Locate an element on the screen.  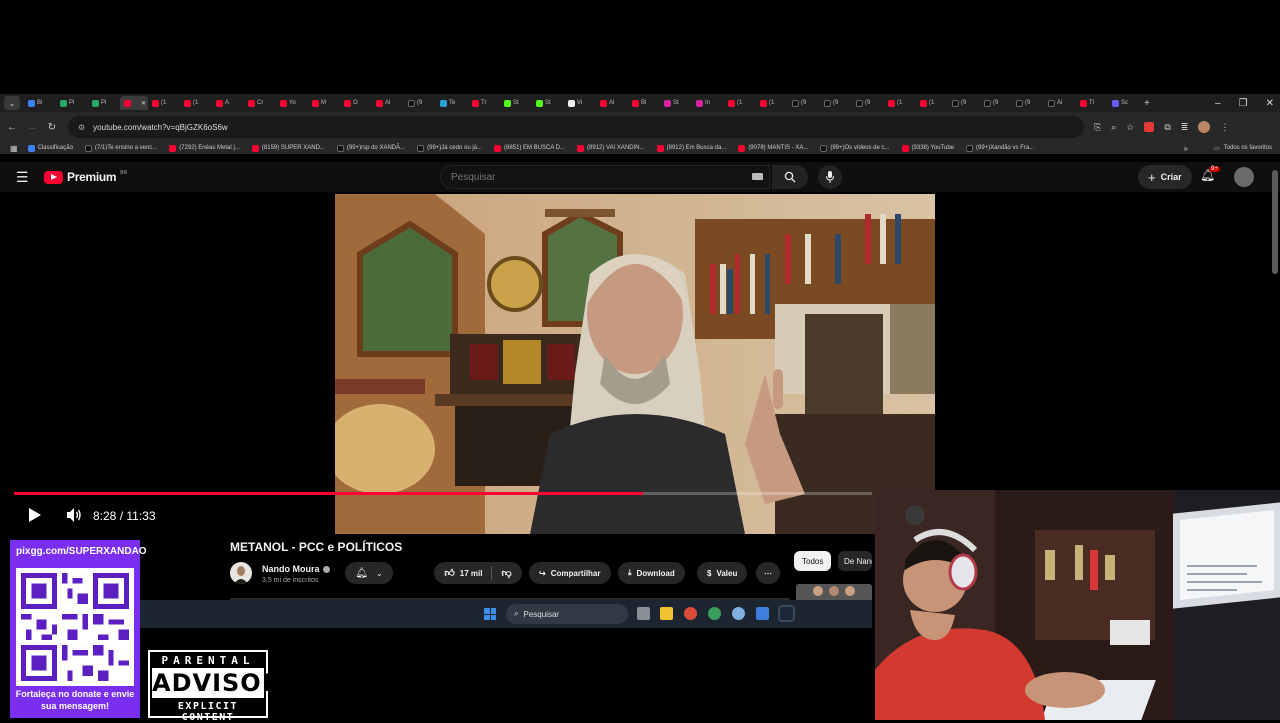
close-tab-icon: ✕ is located at coordinates (143, 103).